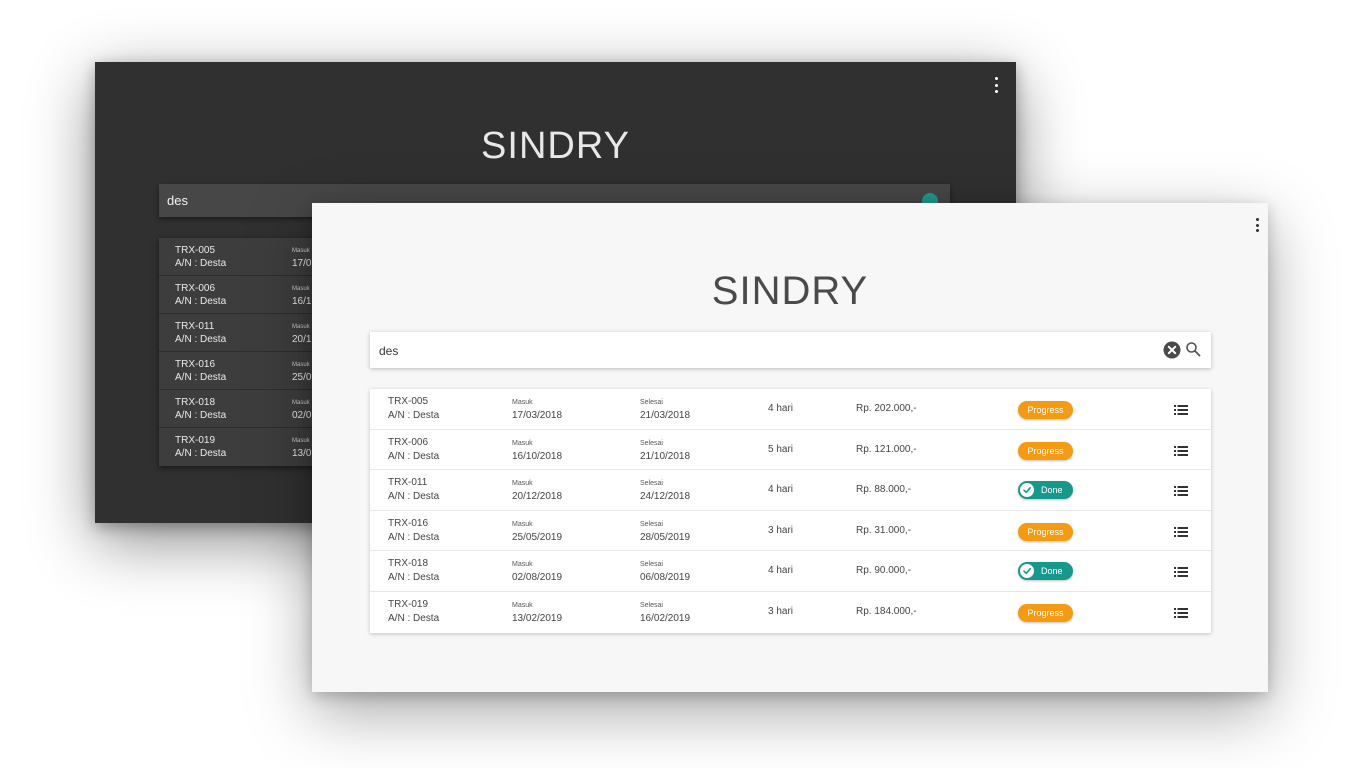 This screenshot has width=1366, height=768. Describe the element at coordinates (665, 415) in the screenshot. I see `selesai-date: 21/03/2018` at that location.